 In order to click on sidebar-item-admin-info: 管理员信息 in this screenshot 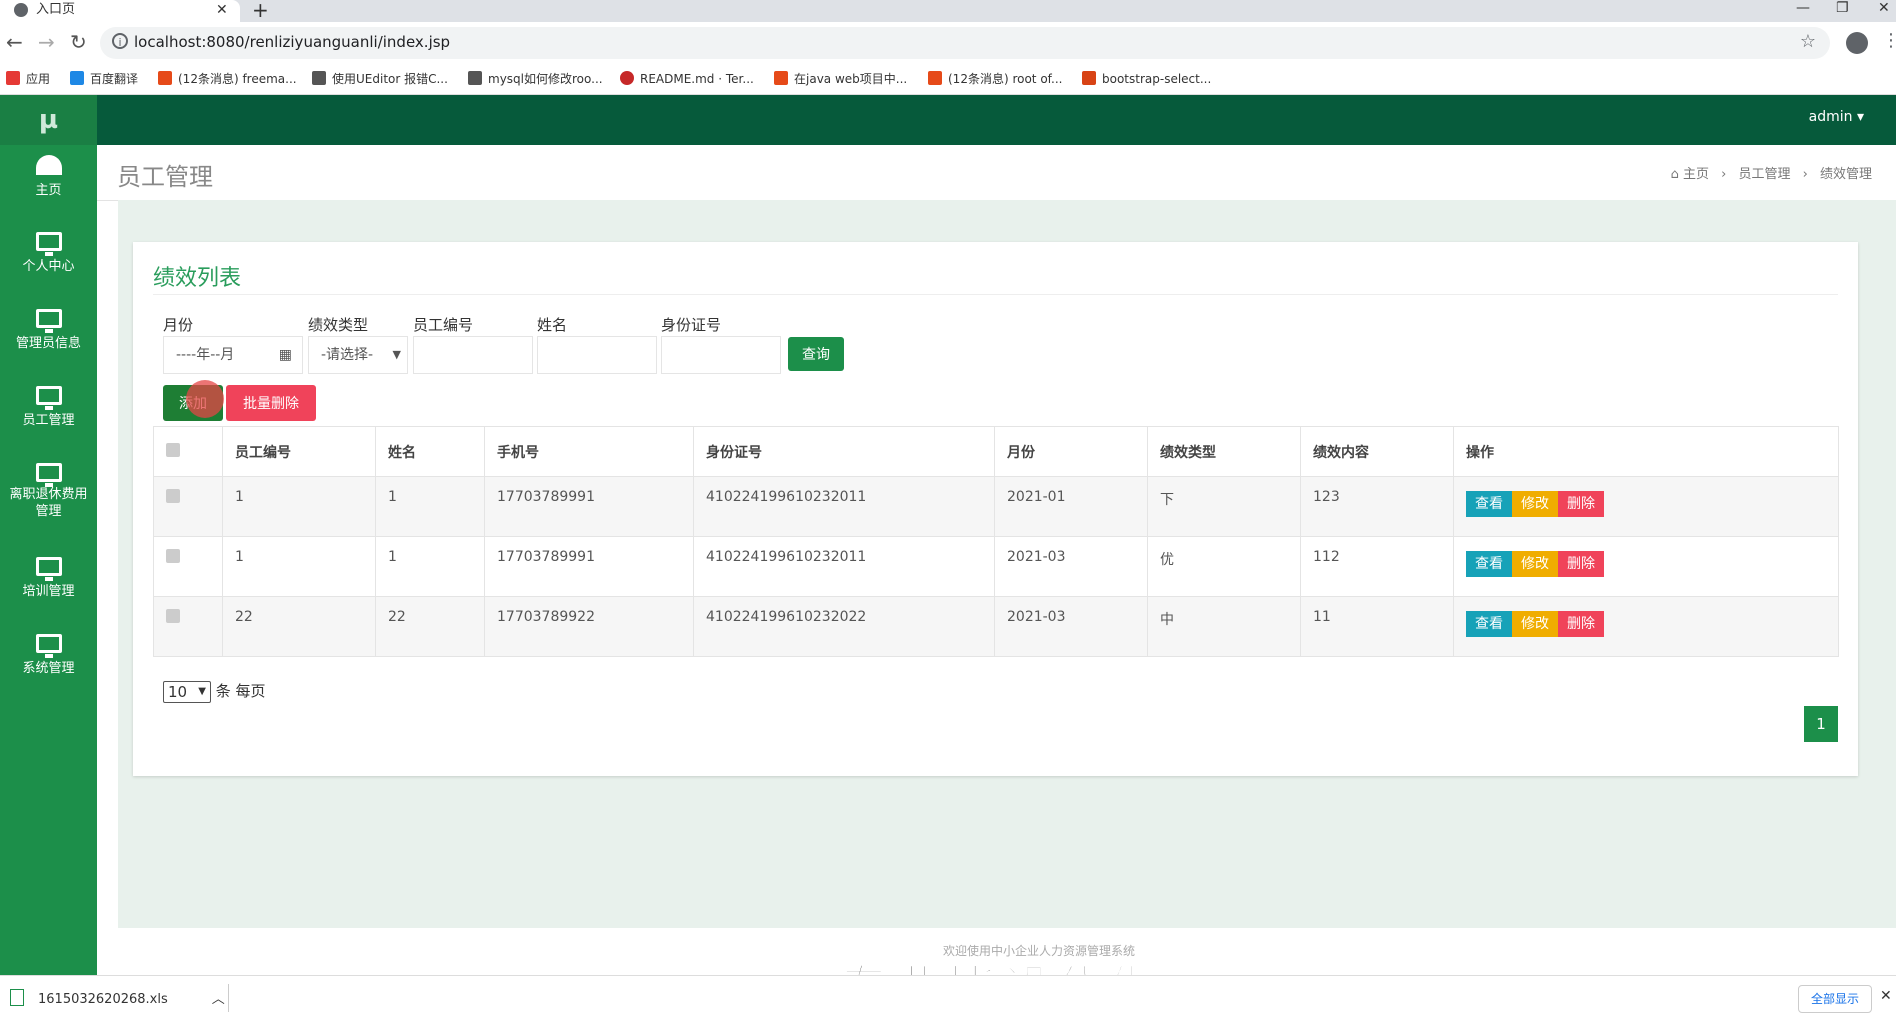, I will do `click(48, 330)`.